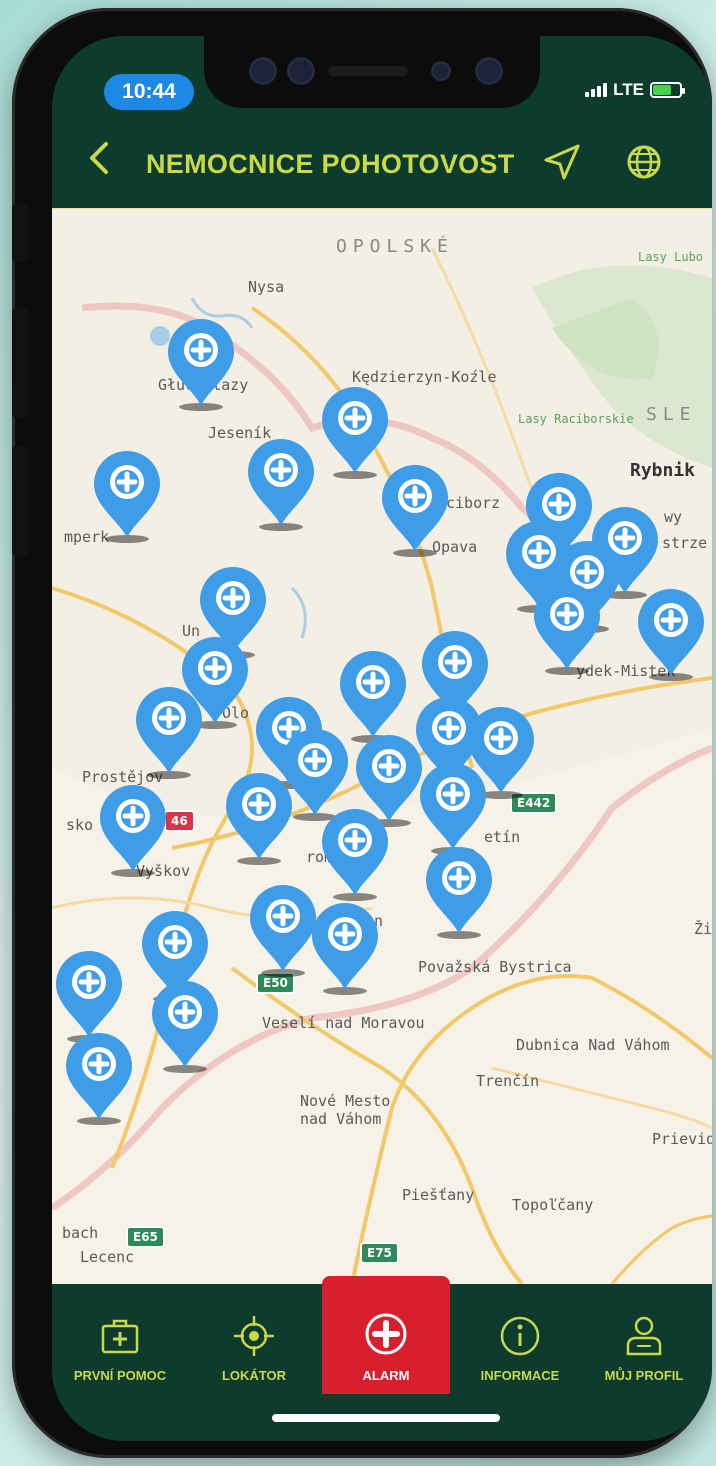 This screenshot has height=1466, width=716. I want to click on map-label: SLE, so click(671, 414).